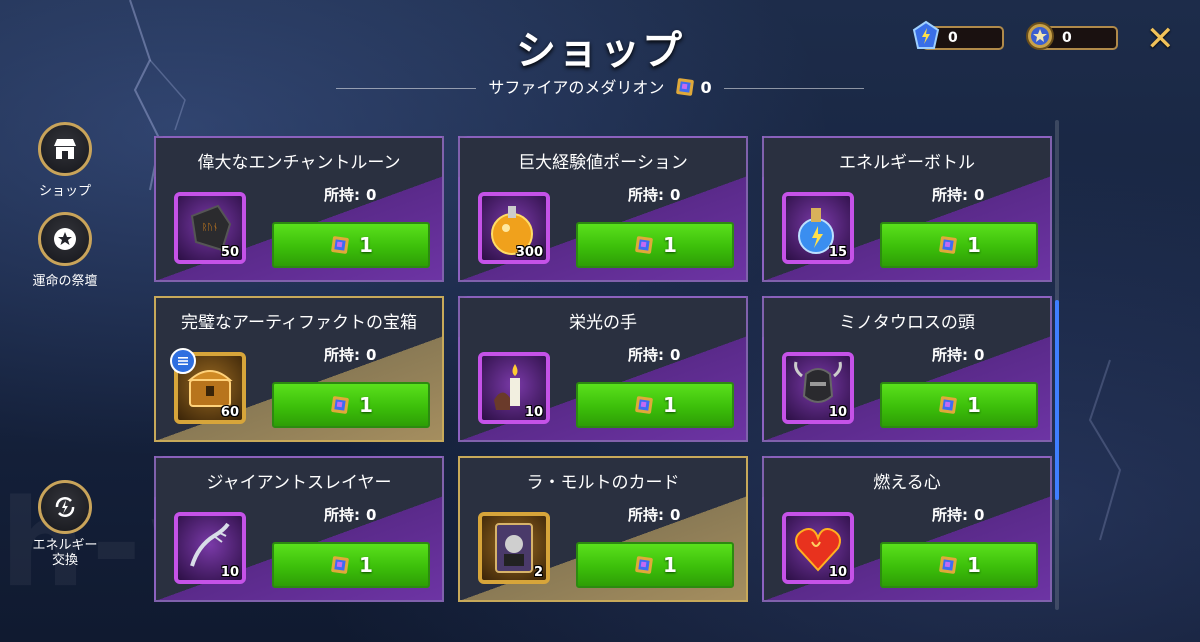 Image resolution: width=1200 pixels, height=642 pixels. I want to click on list-info-icon, so click(183, 361).